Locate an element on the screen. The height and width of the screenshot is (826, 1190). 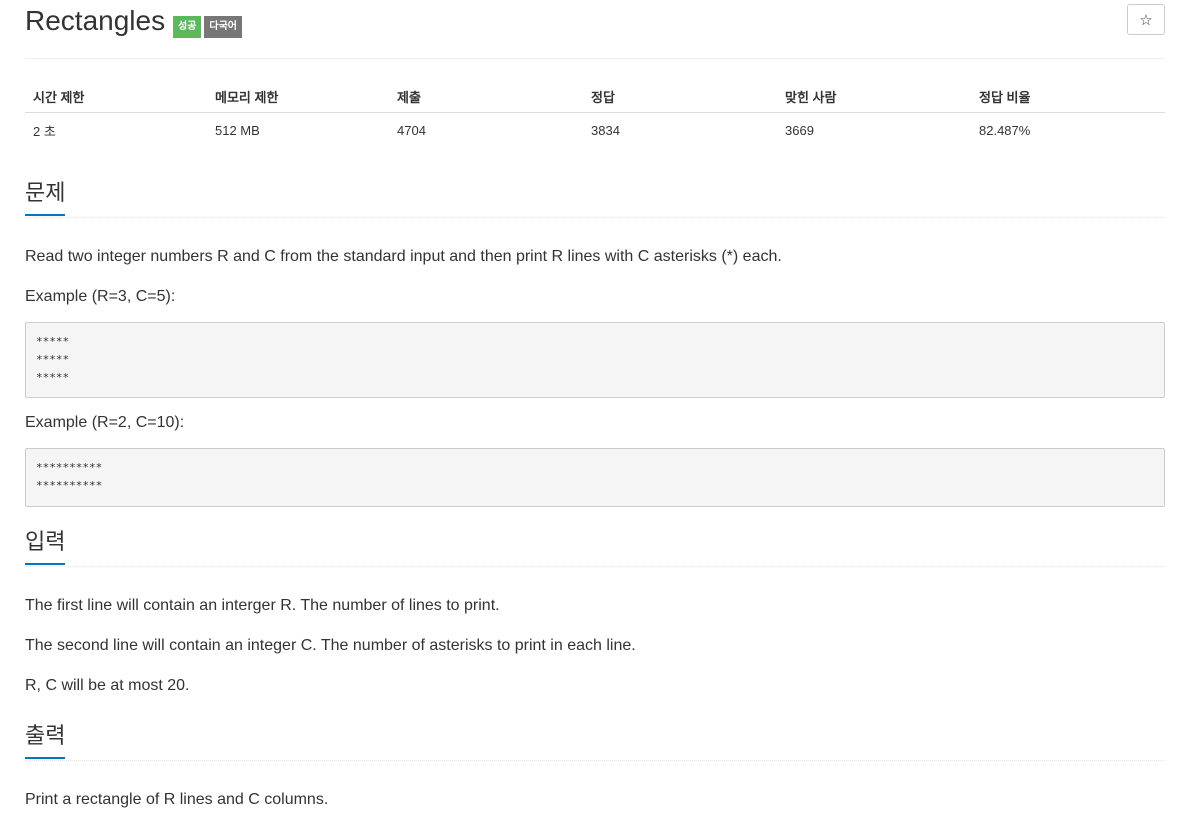
problem-section-heading: 문제 is located at coordinates (595, 198).